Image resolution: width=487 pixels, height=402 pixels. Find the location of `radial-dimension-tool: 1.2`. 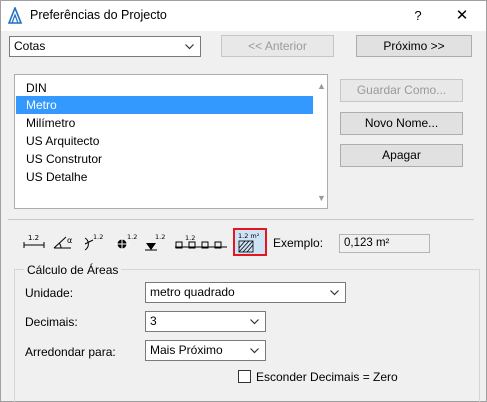

radial-dimension-tool: 1.2 is located at coordinates (94, 242).